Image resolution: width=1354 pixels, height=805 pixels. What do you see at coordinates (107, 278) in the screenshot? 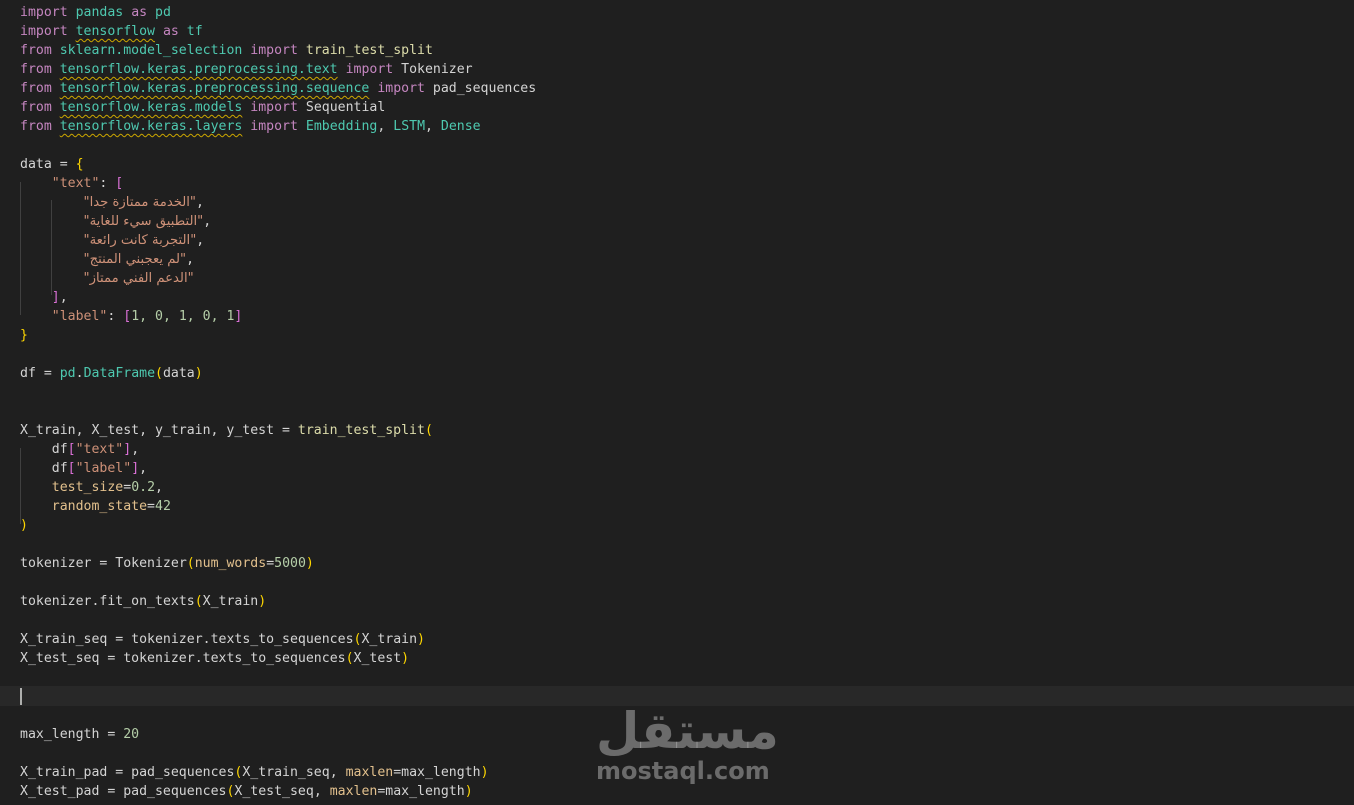
I see `code-line: "الدعم الفني ممتاز"` at bounding box center [107, 278].